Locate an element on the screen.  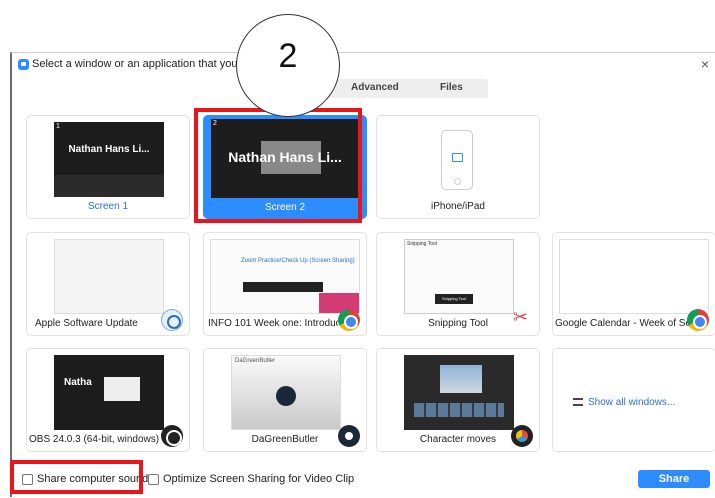
thumb-title: Snipping Tool is located at coordinates (422, 244).